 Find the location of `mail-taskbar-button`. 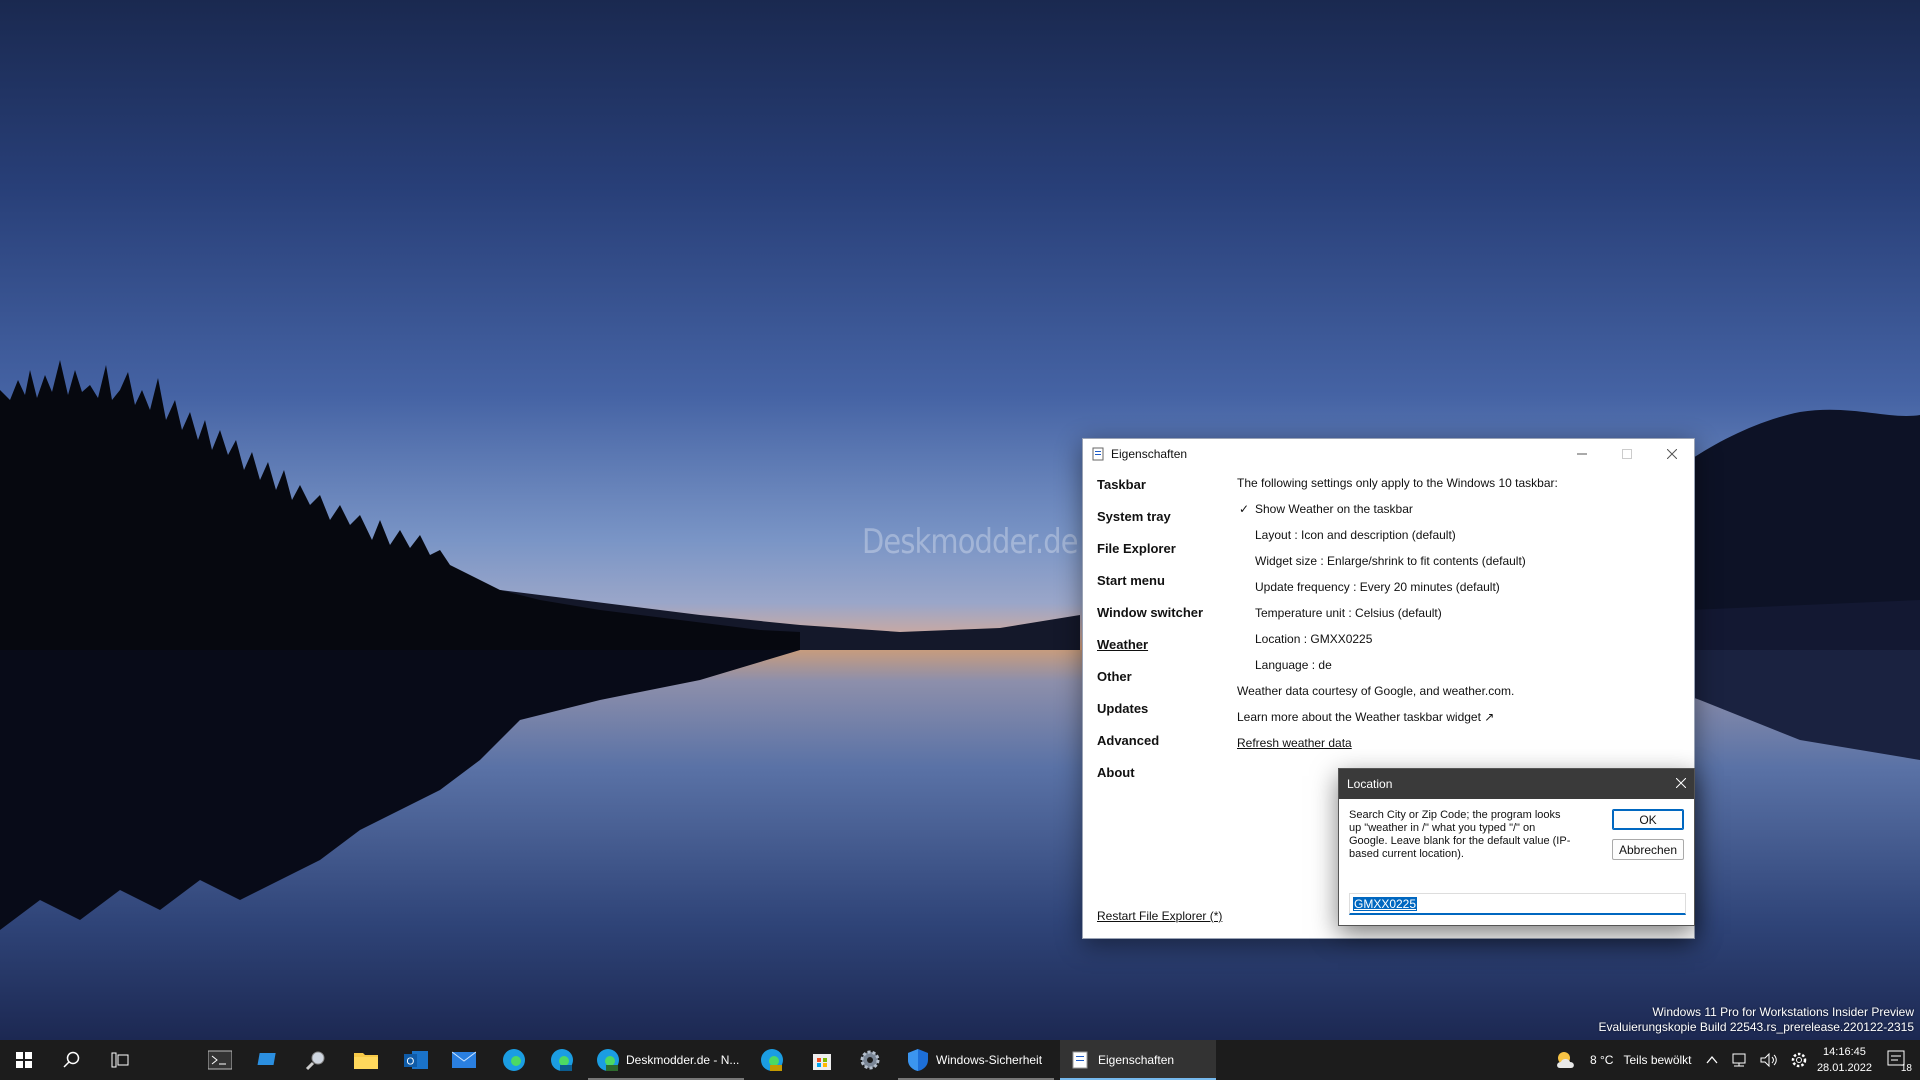

mail-taskbar-button is located at coordinates (464, 1060).